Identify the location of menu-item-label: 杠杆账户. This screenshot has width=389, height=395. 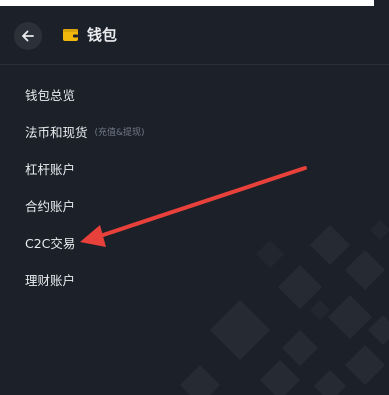
(50, 169).